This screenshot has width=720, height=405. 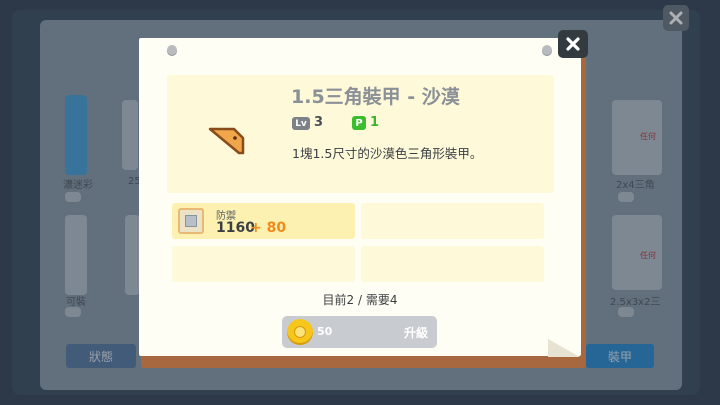 I want to click on level-value: 3, so click(x=319, y=122).